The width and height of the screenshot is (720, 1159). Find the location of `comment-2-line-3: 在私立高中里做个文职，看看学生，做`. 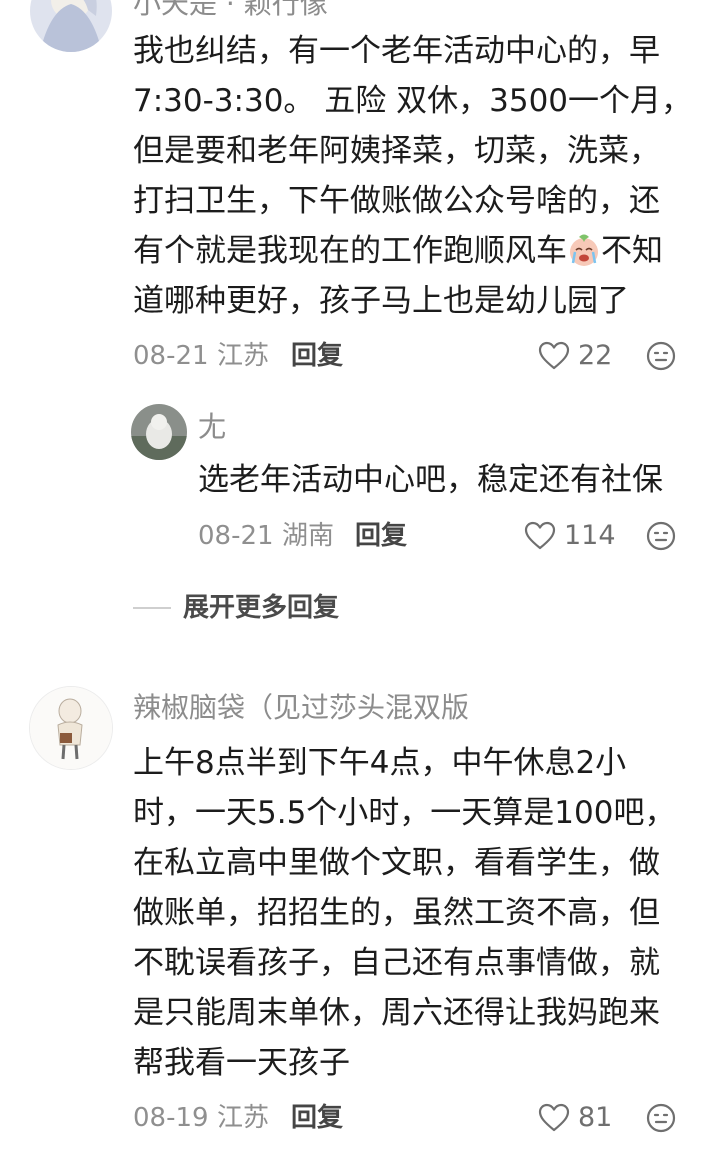

comment-2-line-3: 在私立高中里做个文职，看看学生，做 is located at coordinates (396, 863).